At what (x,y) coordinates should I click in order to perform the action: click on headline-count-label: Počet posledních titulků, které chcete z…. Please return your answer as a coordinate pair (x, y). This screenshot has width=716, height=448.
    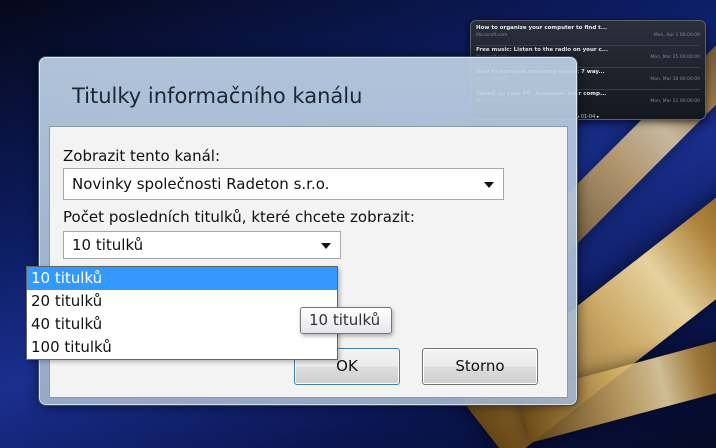
    Looking at the image, I should click on (239, 217).